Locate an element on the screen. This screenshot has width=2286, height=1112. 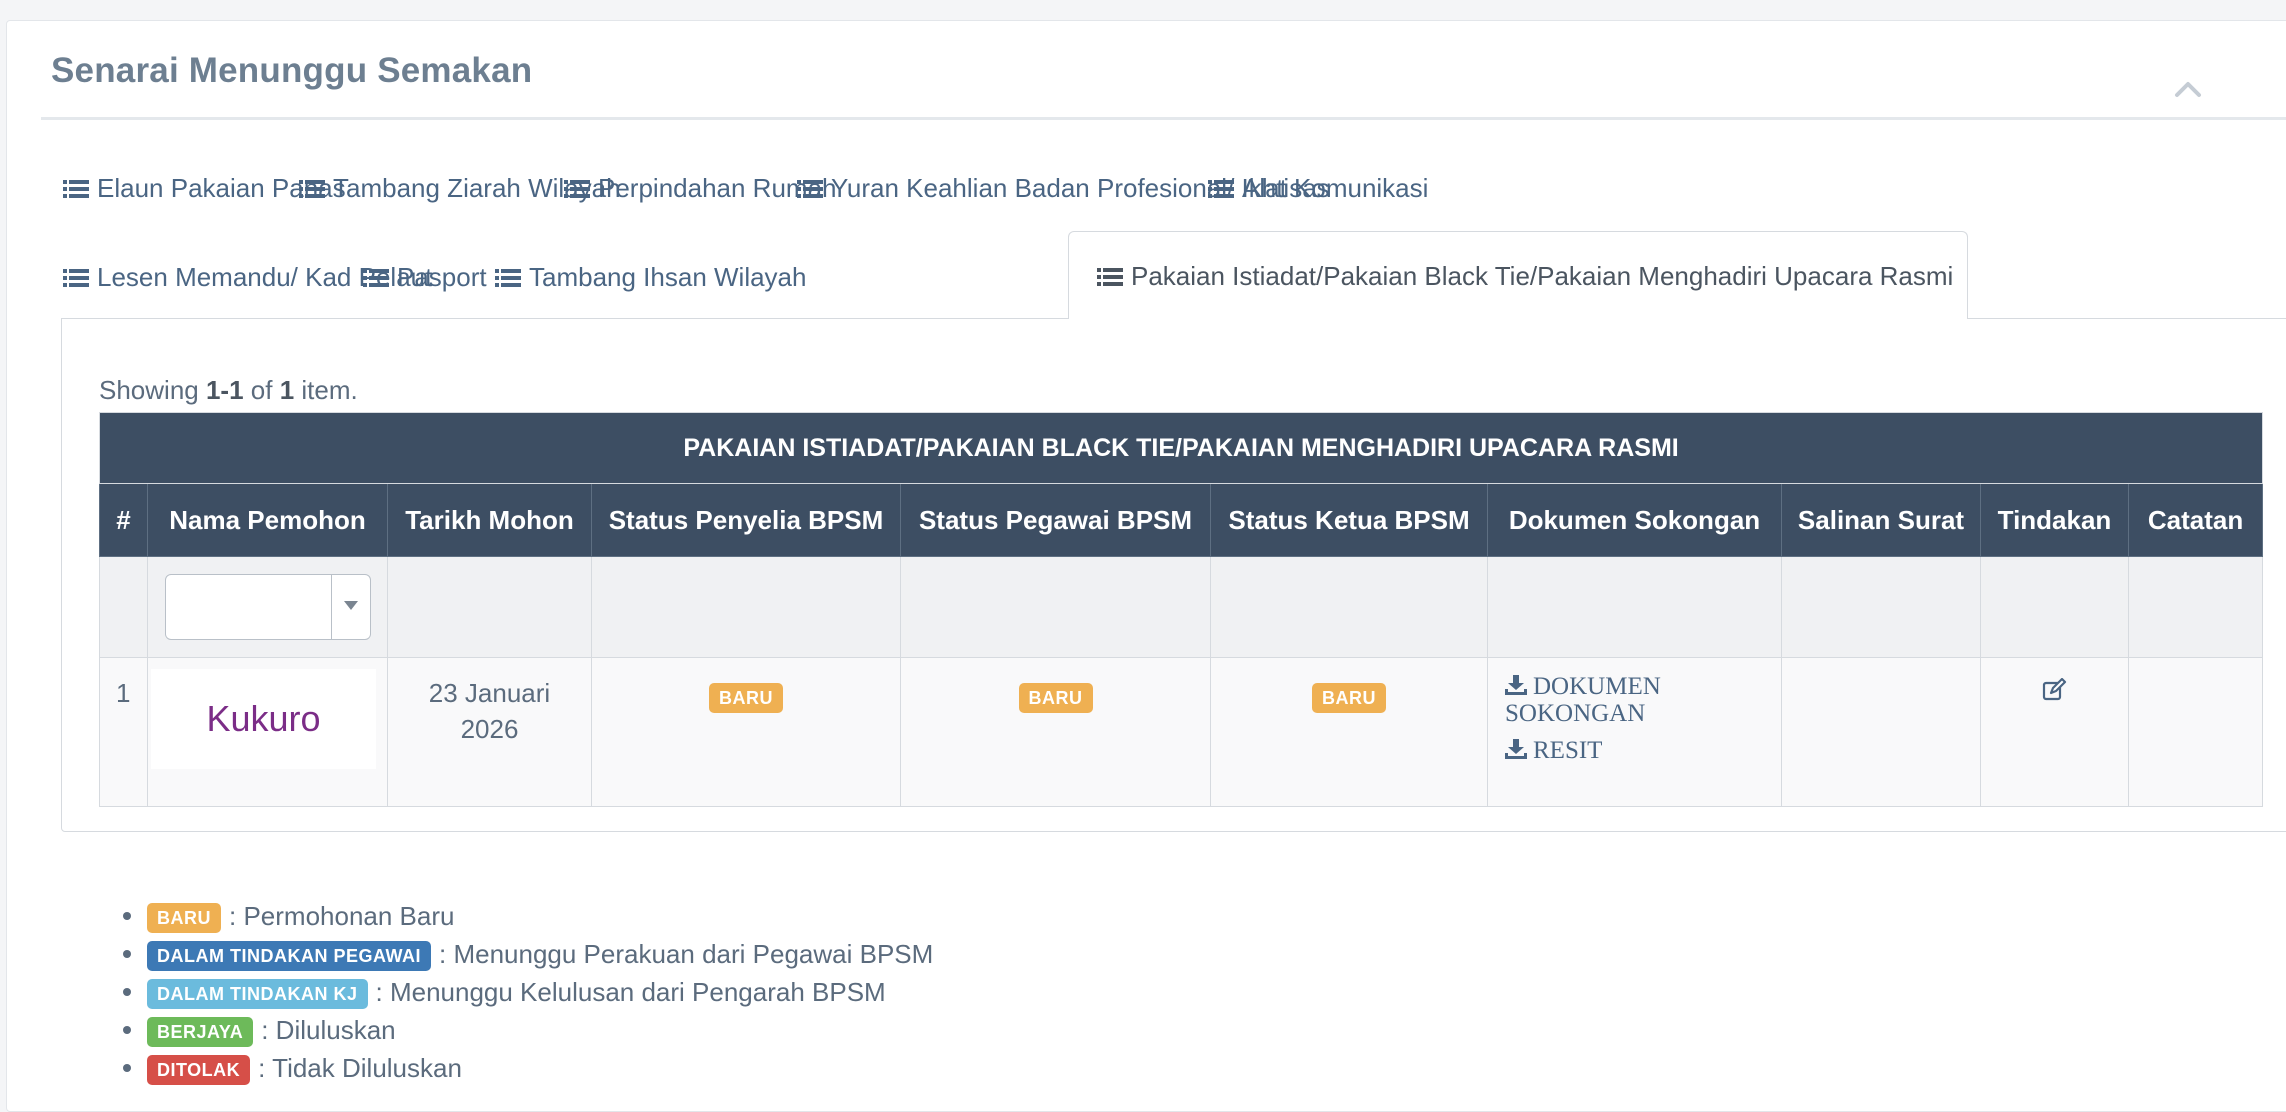
column-header-catatan: Catatan is located at coordinates (2195, 520).